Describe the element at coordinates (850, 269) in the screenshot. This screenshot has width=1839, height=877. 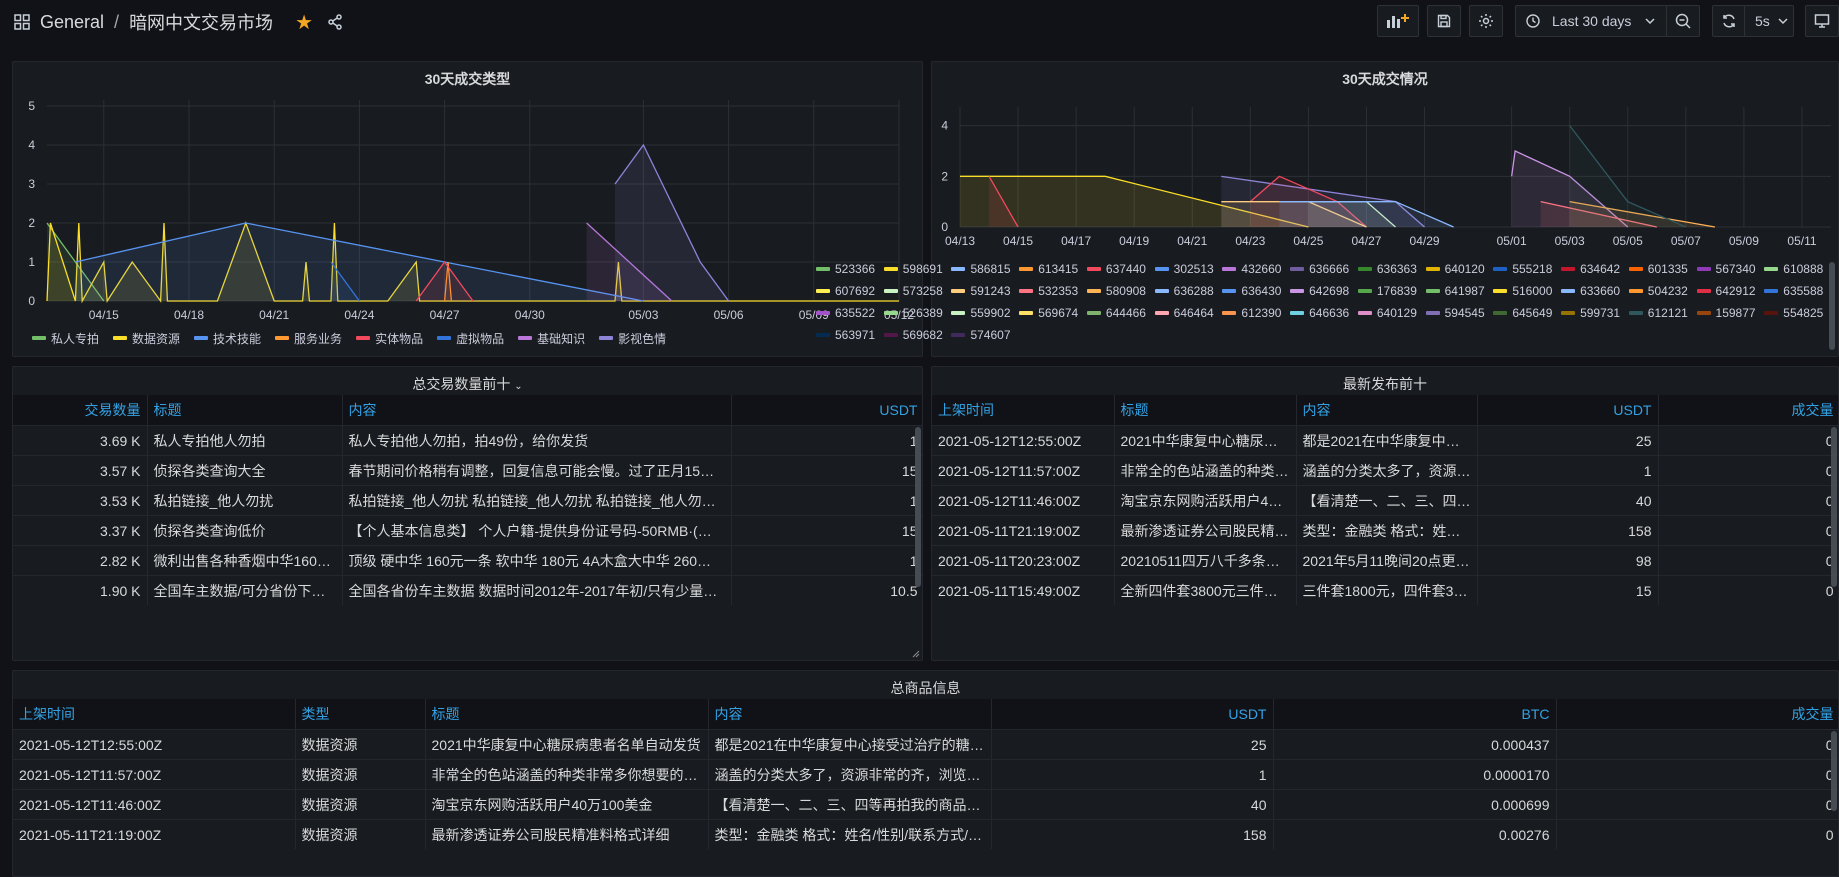
I see `legend-item: 523366` at that location.